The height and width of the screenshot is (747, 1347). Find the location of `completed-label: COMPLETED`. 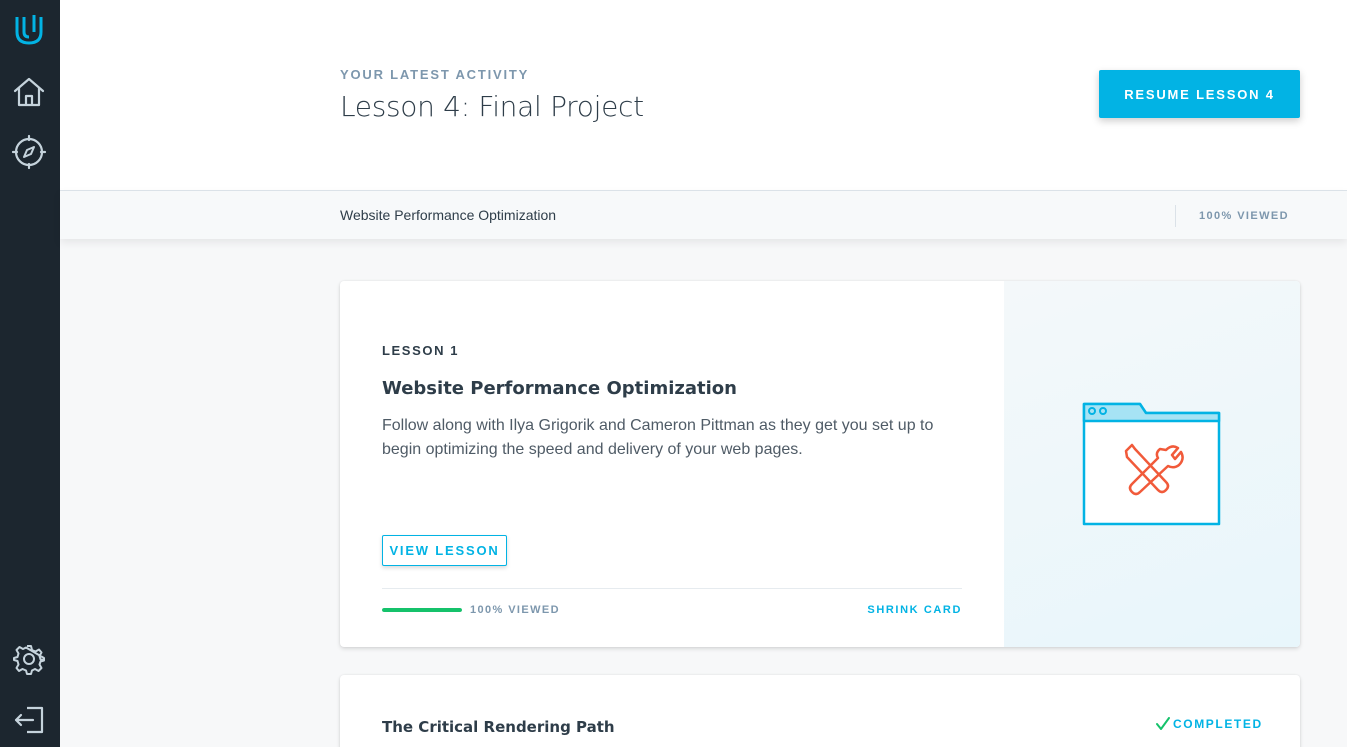

completed-label: COMPLETED is located at coordinates (1218, 724).